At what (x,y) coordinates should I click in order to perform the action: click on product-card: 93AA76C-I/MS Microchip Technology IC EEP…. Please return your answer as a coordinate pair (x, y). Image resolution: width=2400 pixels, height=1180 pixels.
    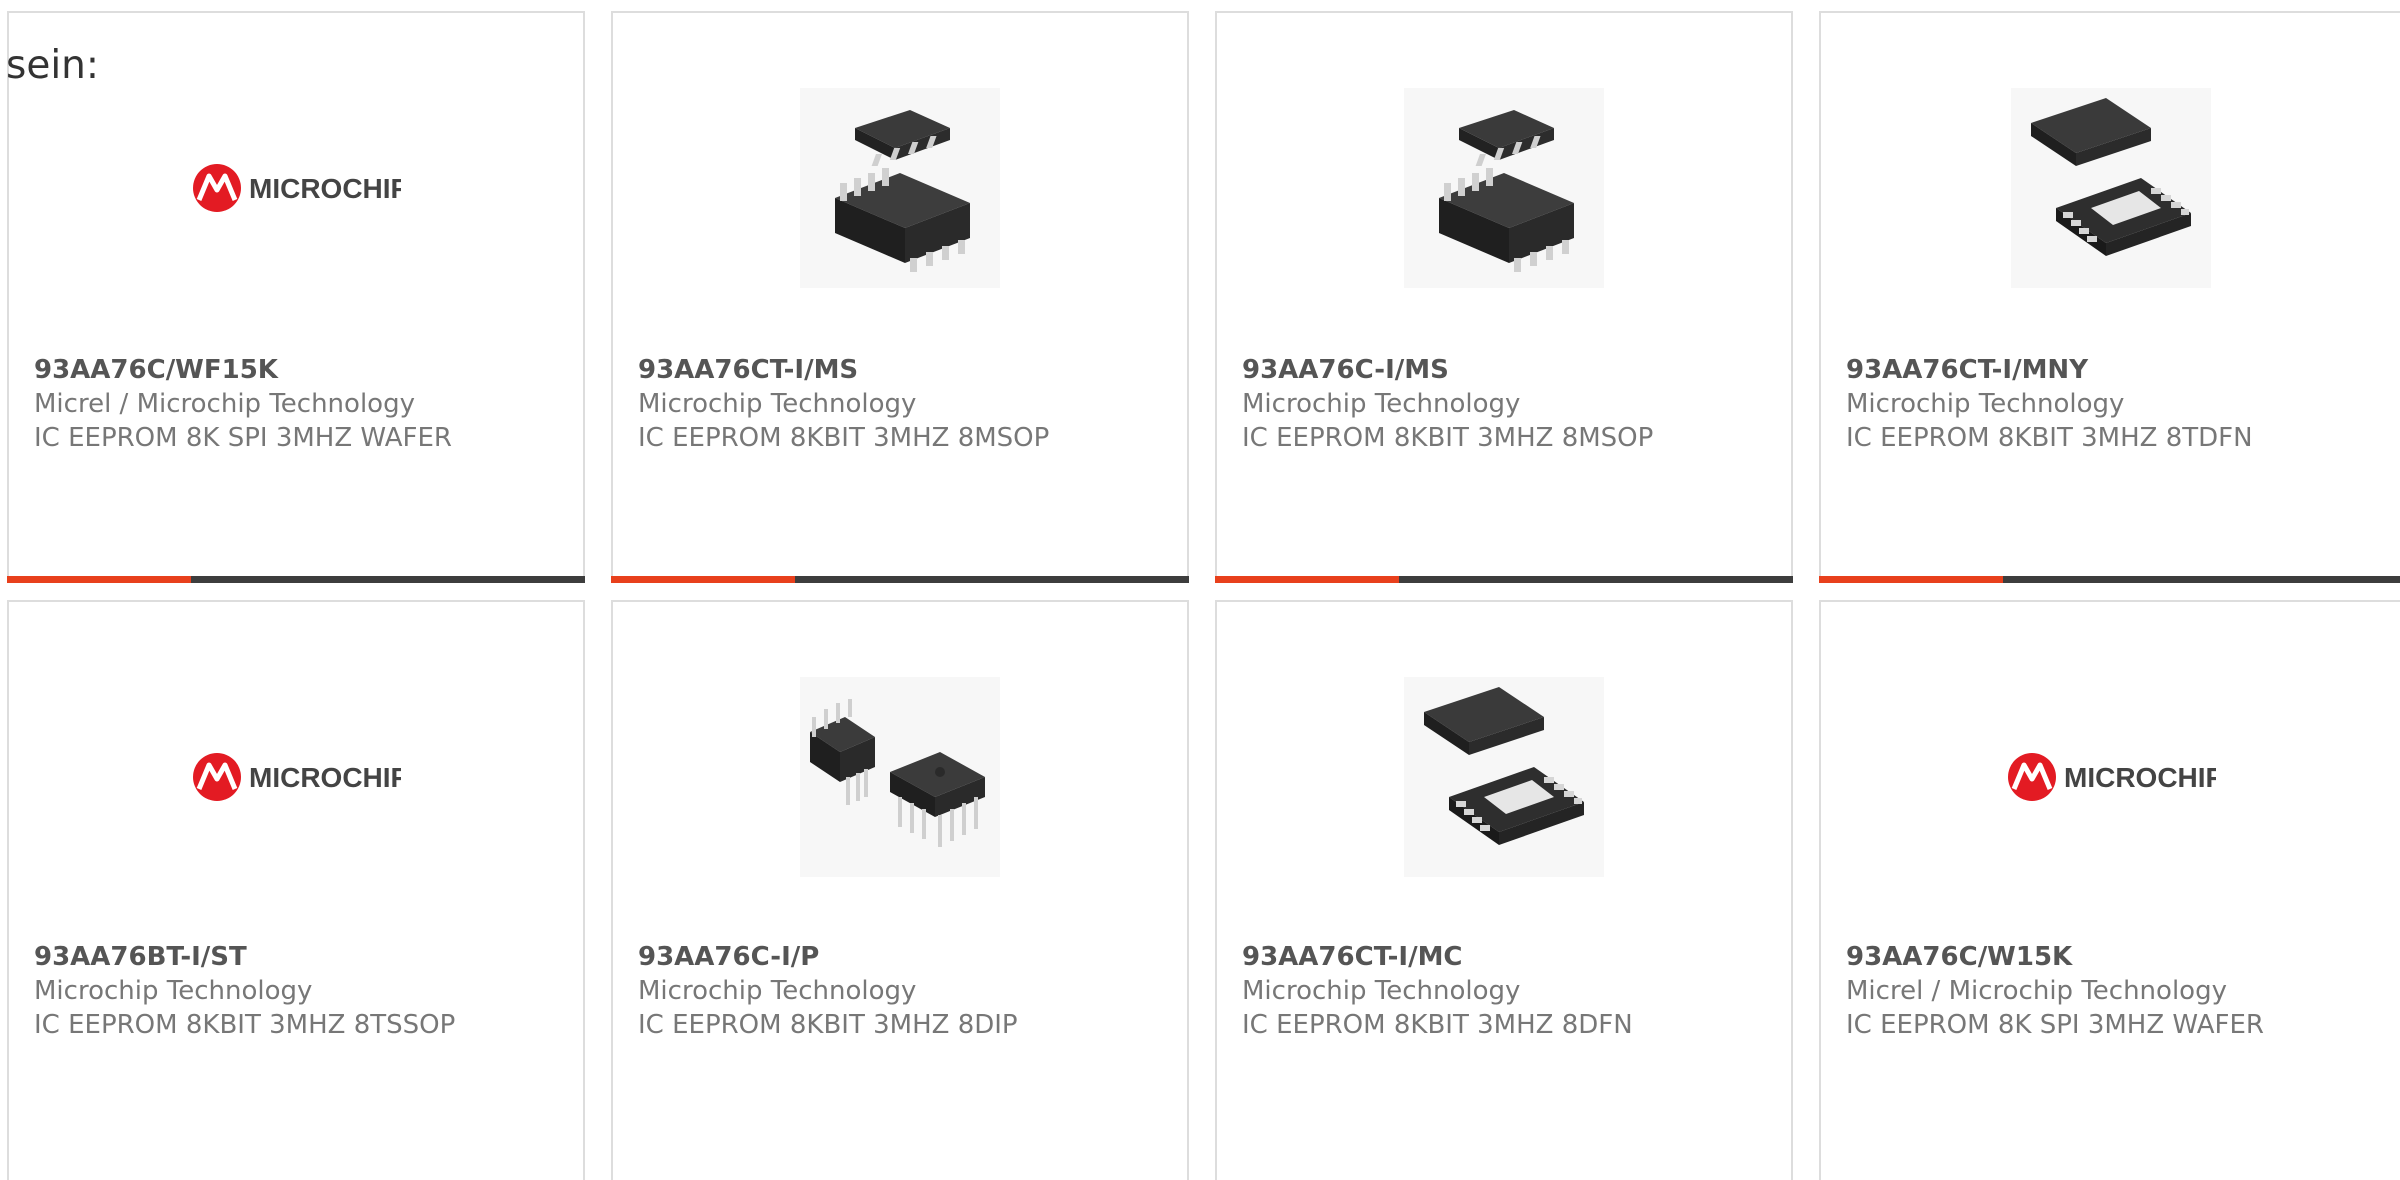
    Looking at the image, I should click on (1504, 297).